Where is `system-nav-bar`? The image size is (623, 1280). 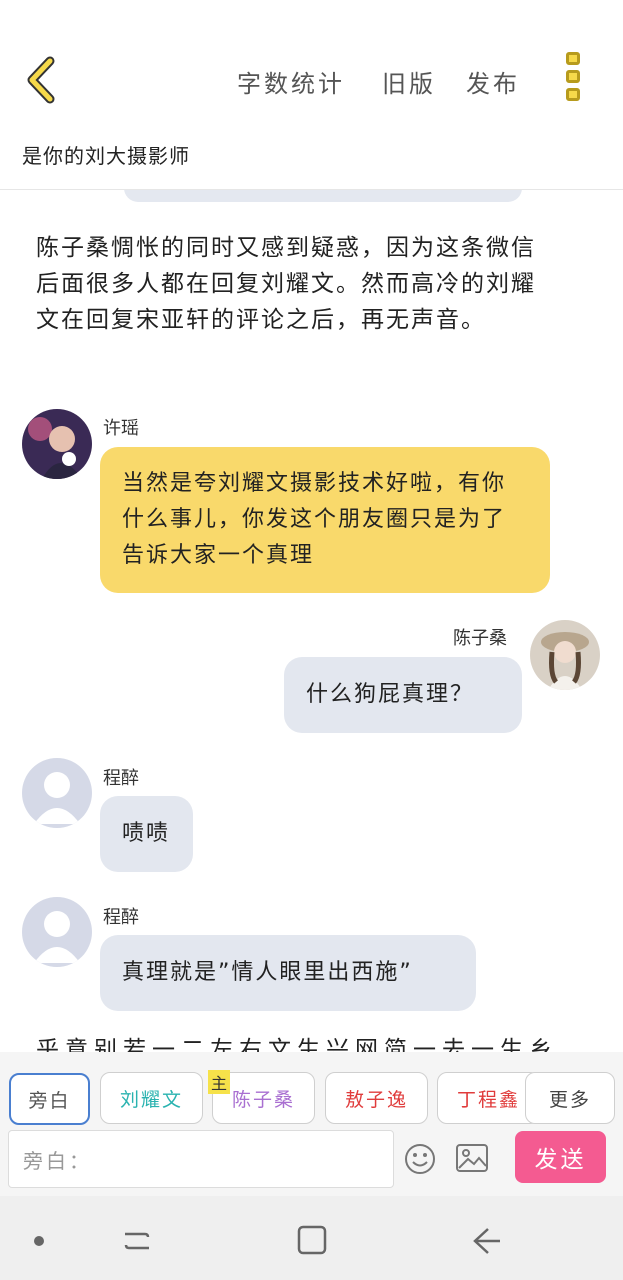
system-nav-bar is located at coordinates (311, 1238).